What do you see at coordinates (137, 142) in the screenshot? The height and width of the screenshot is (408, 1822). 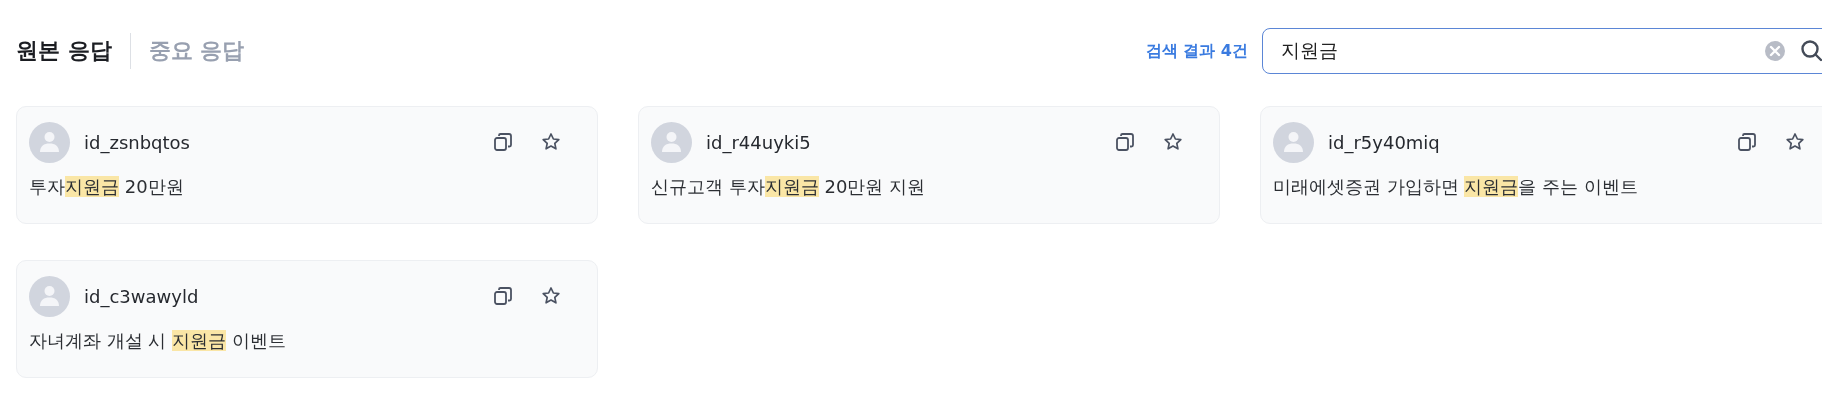 I see `user-id: id_zsnbqtos` at bounding box center [137, 142].